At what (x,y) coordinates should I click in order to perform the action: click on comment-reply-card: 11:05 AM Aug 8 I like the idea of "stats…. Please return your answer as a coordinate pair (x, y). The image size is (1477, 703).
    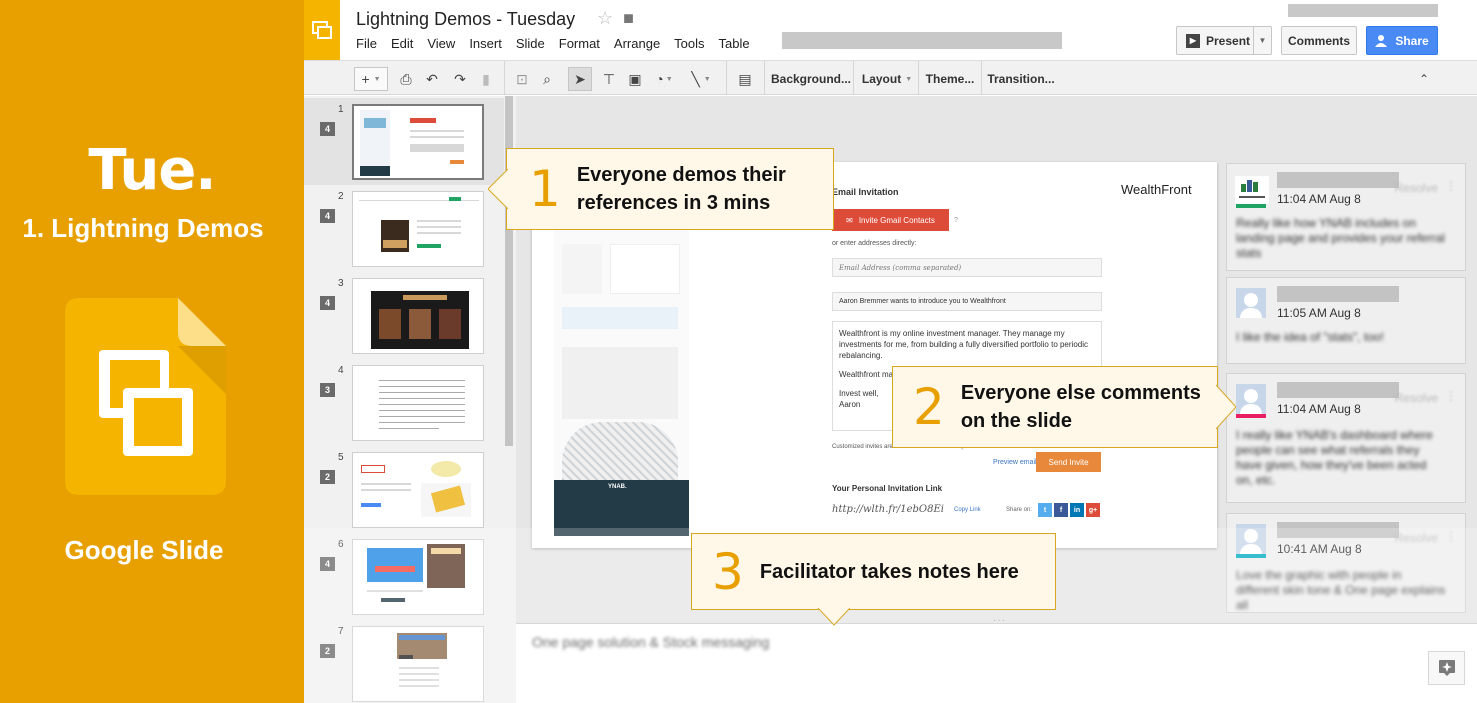
    Looking at the image, I should click on (1346, 320).